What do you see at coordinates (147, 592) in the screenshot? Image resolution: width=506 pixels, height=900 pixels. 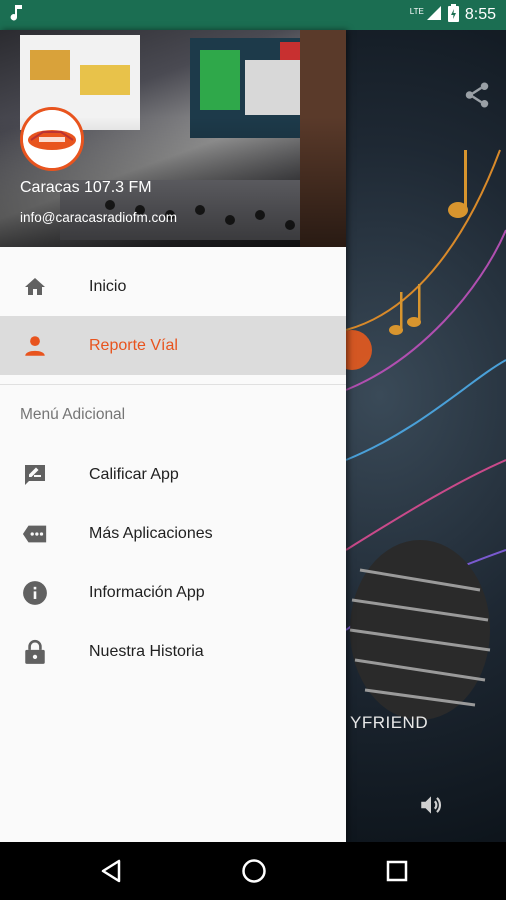 I see `menu-item-label: Información App` at bounding box center [147, 592].